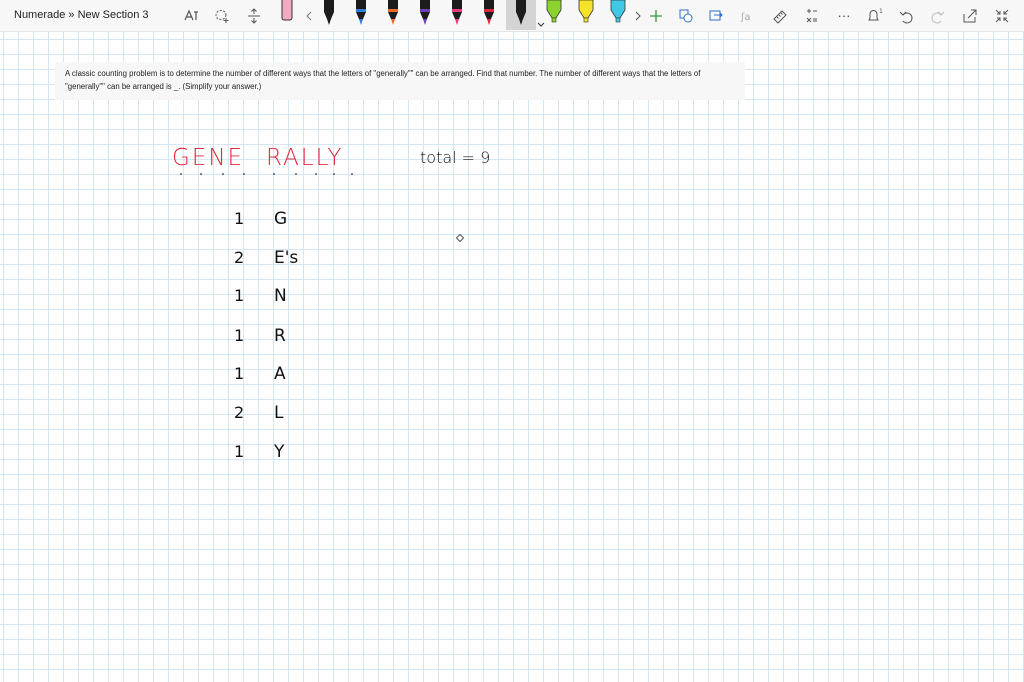 The width and height of the screenshot is (1024, 682). I want to click on total-note: total = 9, so click(455, 157).